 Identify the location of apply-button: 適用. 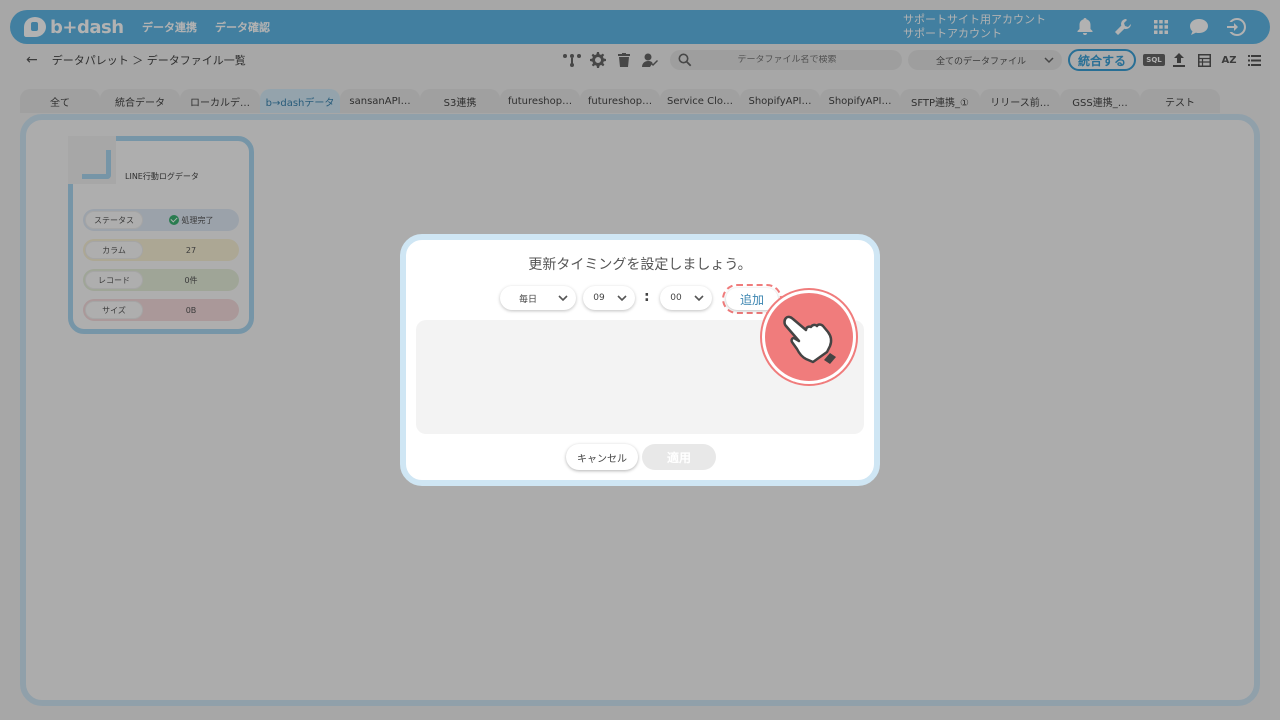
(679, 457).